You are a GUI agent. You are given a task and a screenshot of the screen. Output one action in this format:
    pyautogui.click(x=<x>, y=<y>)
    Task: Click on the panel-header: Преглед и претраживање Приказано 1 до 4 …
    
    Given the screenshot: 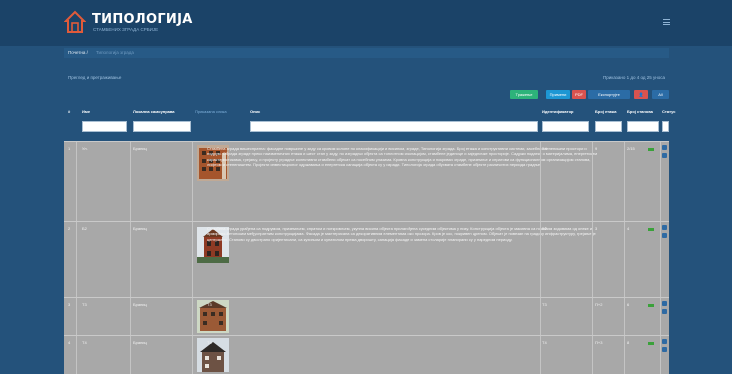 What is the action you would take?
    pyautogui.click(x=366, y=78)
    